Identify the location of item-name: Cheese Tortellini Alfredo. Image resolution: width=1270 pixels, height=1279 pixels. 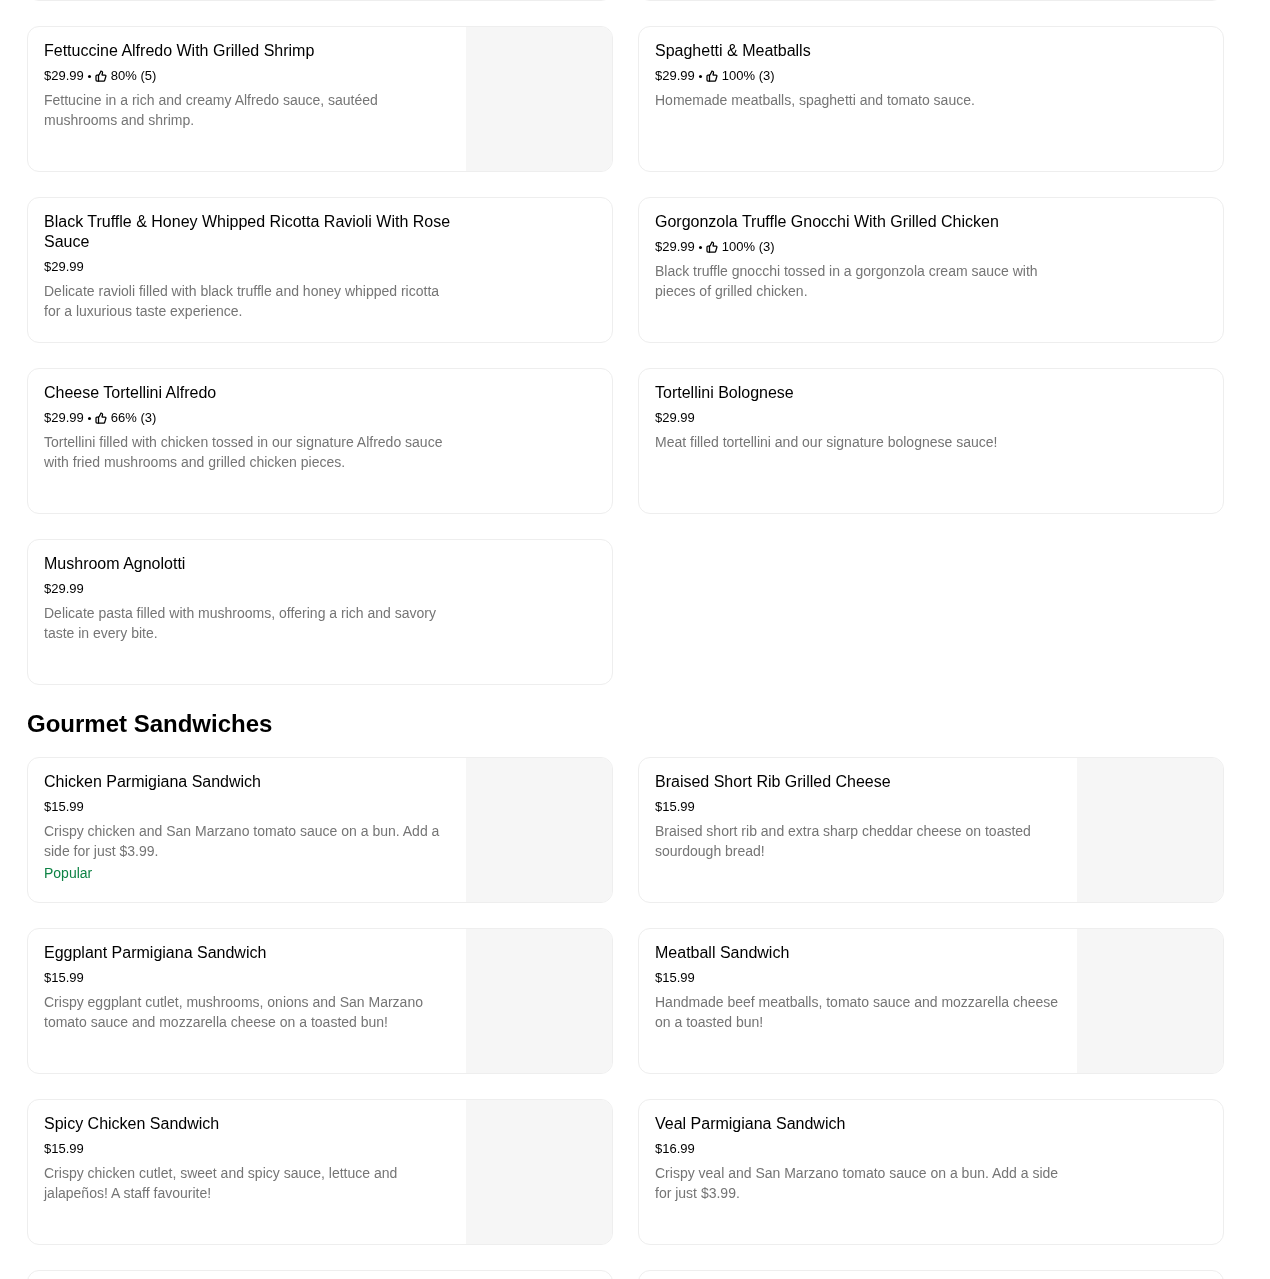
(131, 393).